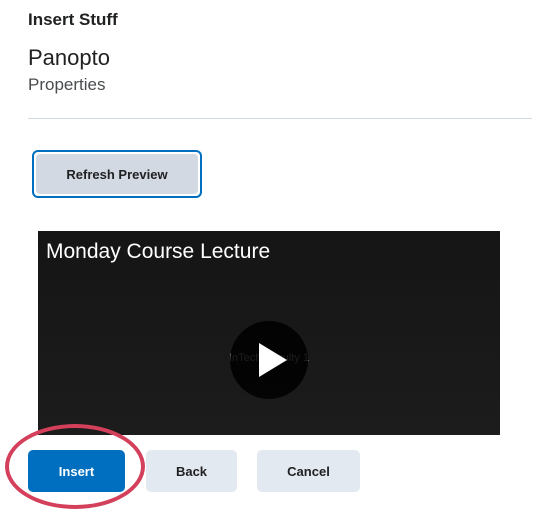  What do you see at coordinates (76, 471) in the screenshot?
I see `insert-button: Insert` at bounding box center [76, 471].